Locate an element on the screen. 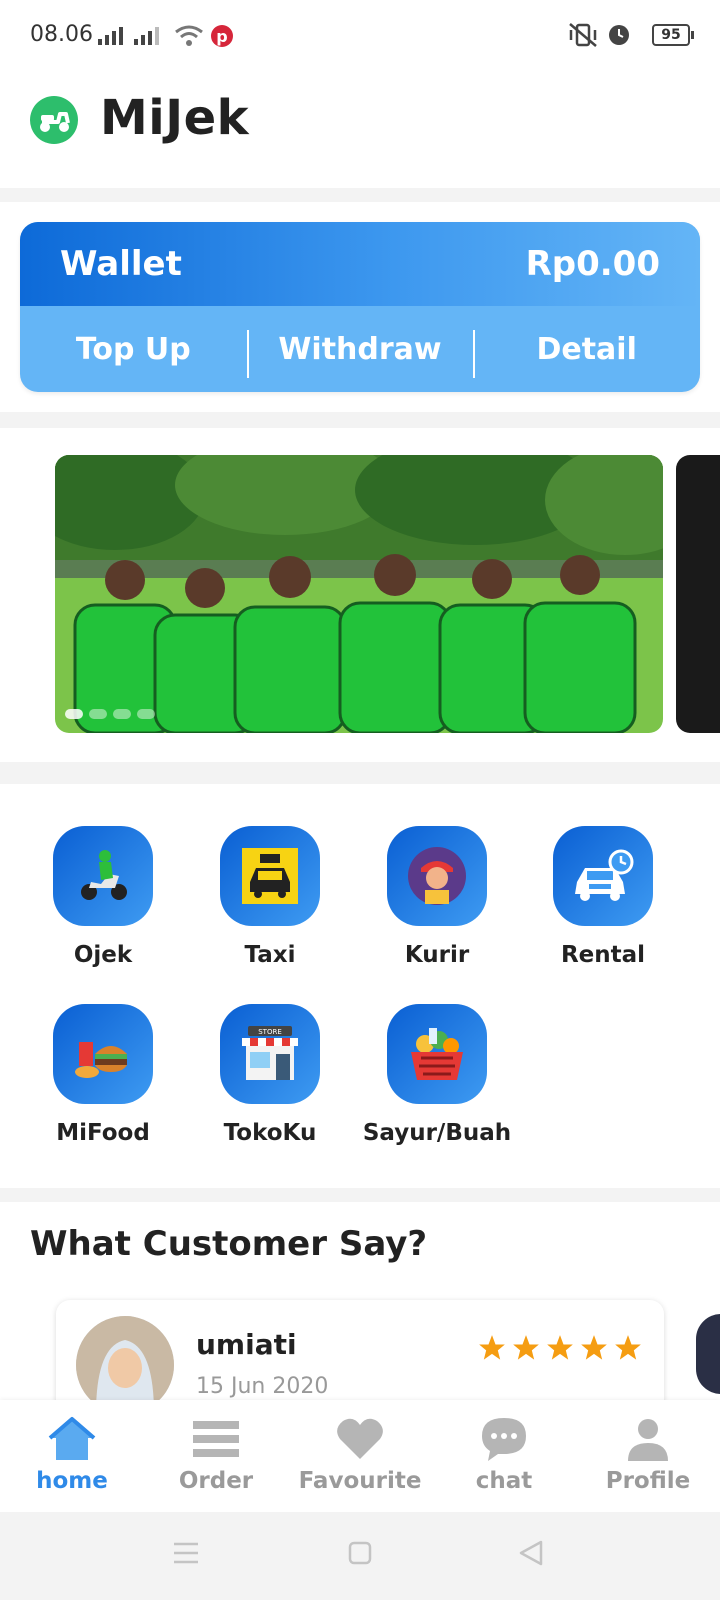 The width and height of the screenshot is (720, 1600). nav-chat: chat is located at coordinates (504, 1456).